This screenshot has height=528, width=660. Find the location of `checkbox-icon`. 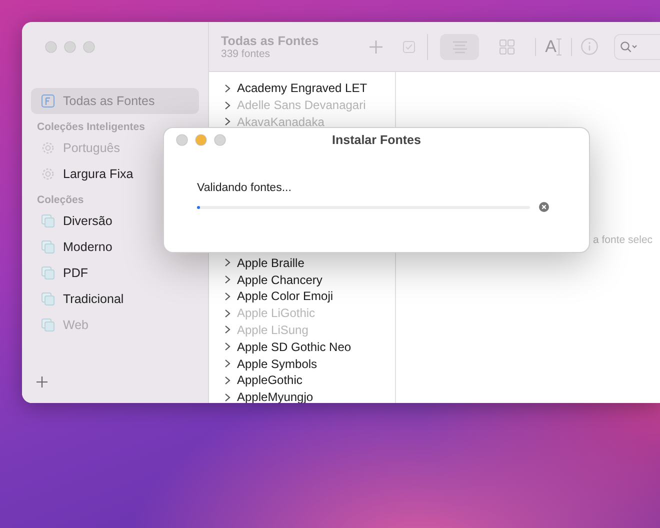

checkbox-icon is located at coordinates (409, 46).